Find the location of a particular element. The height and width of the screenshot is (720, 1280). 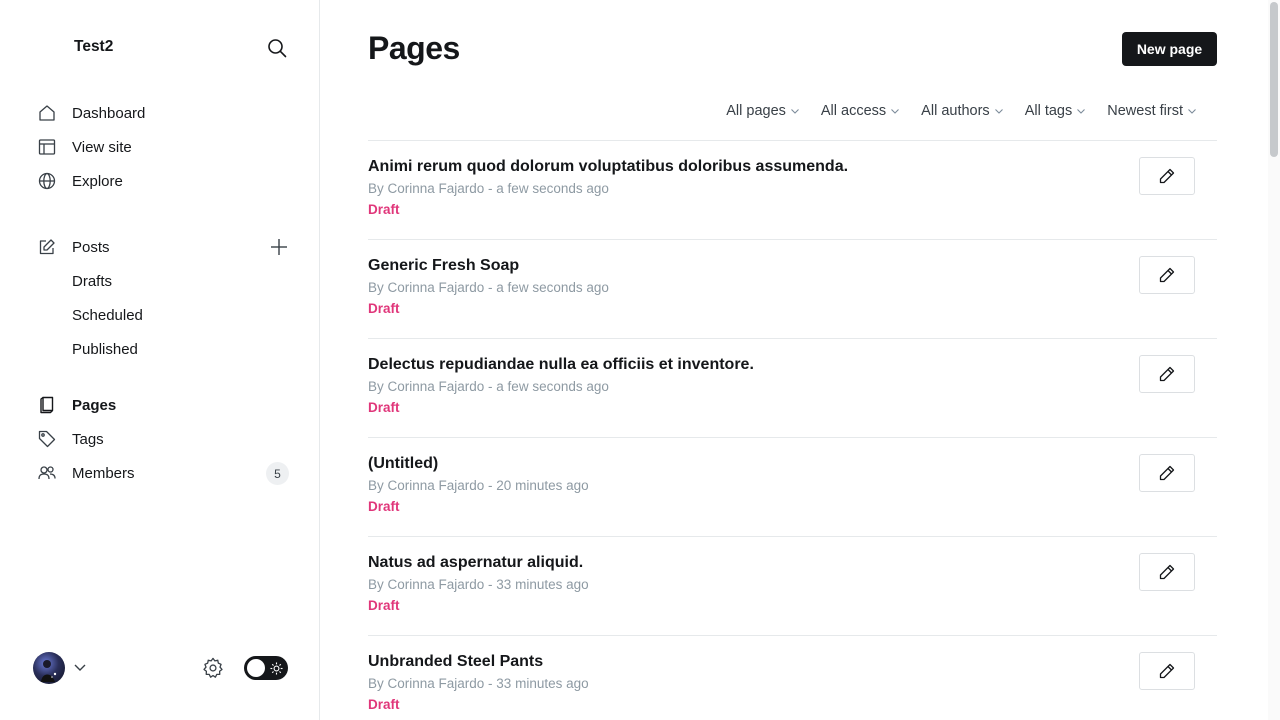

filter-authors: All authors is located at coordinates (961, 111).